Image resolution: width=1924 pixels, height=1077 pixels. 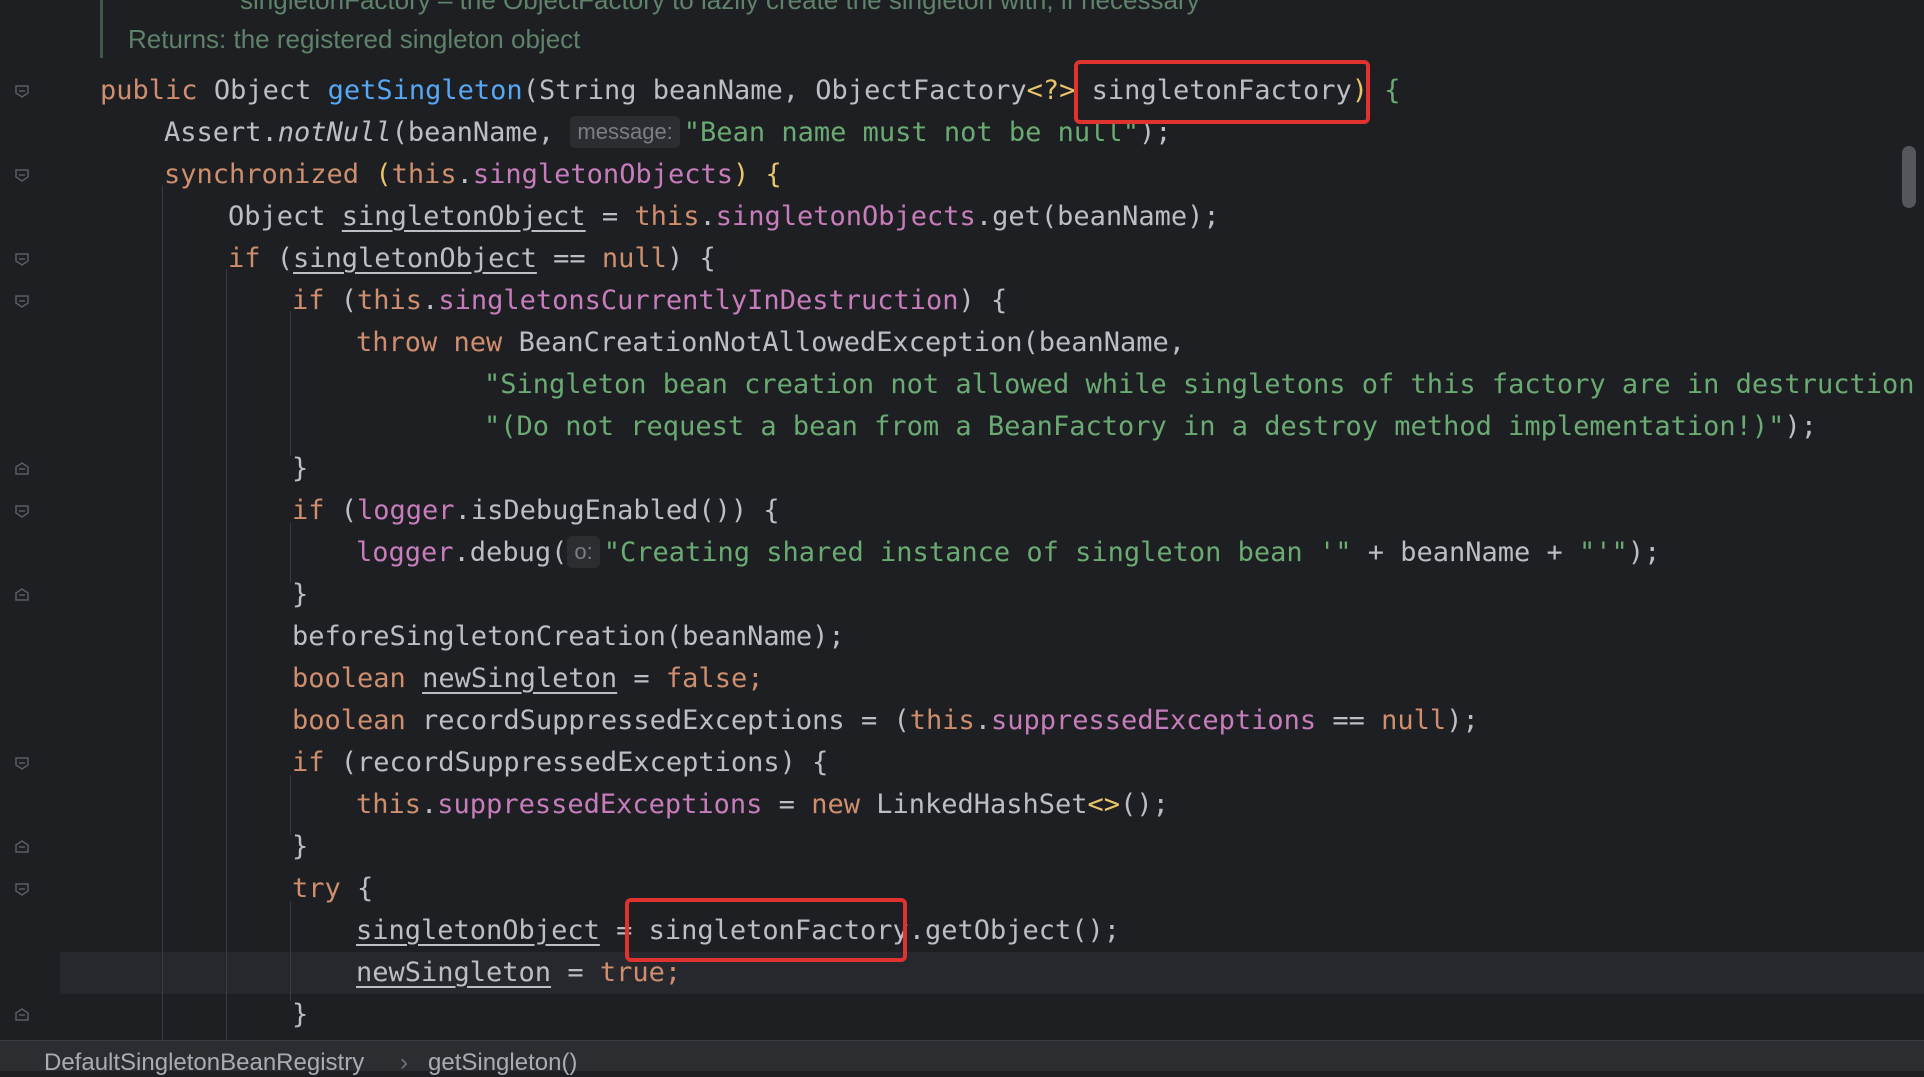 What do you see at coordinates (502, 1063) in the screenshot?
I see `breadcrumb-method: getSingleton()` at bounding box center [502, 1063].